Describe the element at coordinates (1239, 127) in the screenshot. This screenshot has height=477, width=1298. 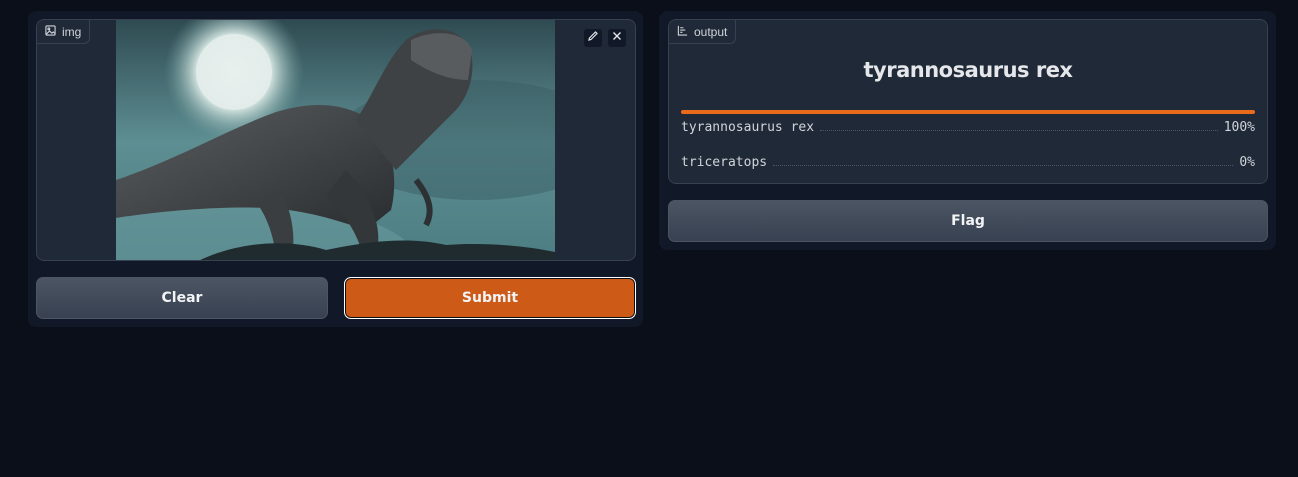
I see `confidence-value: 100%` at that location.